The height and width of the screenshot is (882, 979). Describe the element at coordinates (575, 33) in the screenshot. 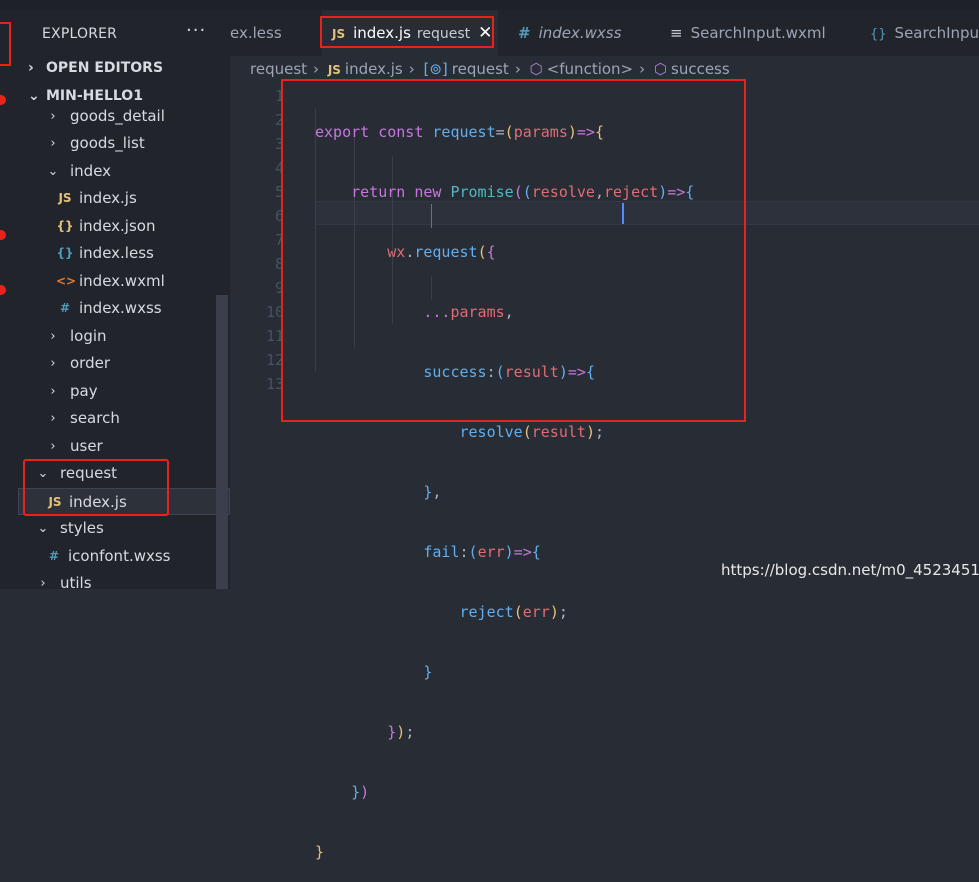

I see `tab-index-wxss: # index.wxss` at that location.